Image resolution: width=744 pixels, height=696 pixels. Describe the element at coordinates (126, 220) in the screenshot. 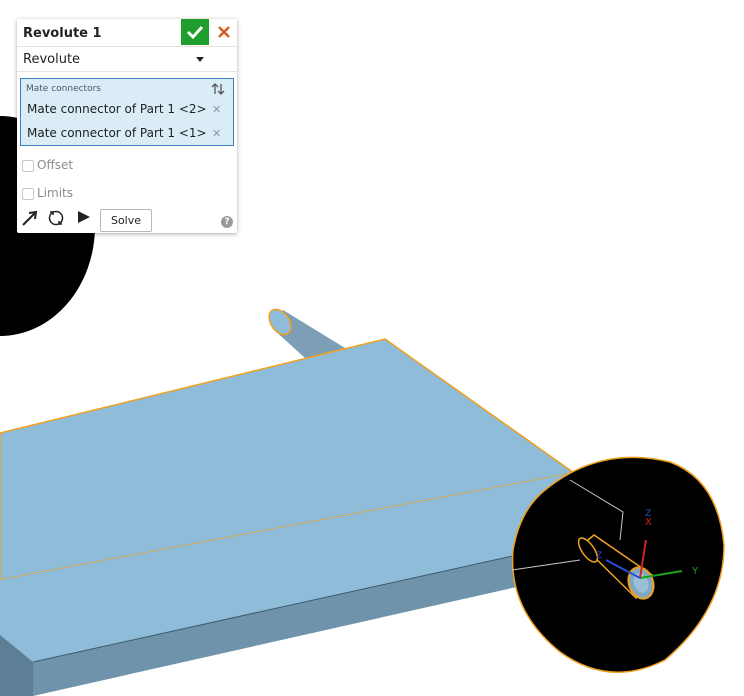

I see `solve-button: Solve` at that location.